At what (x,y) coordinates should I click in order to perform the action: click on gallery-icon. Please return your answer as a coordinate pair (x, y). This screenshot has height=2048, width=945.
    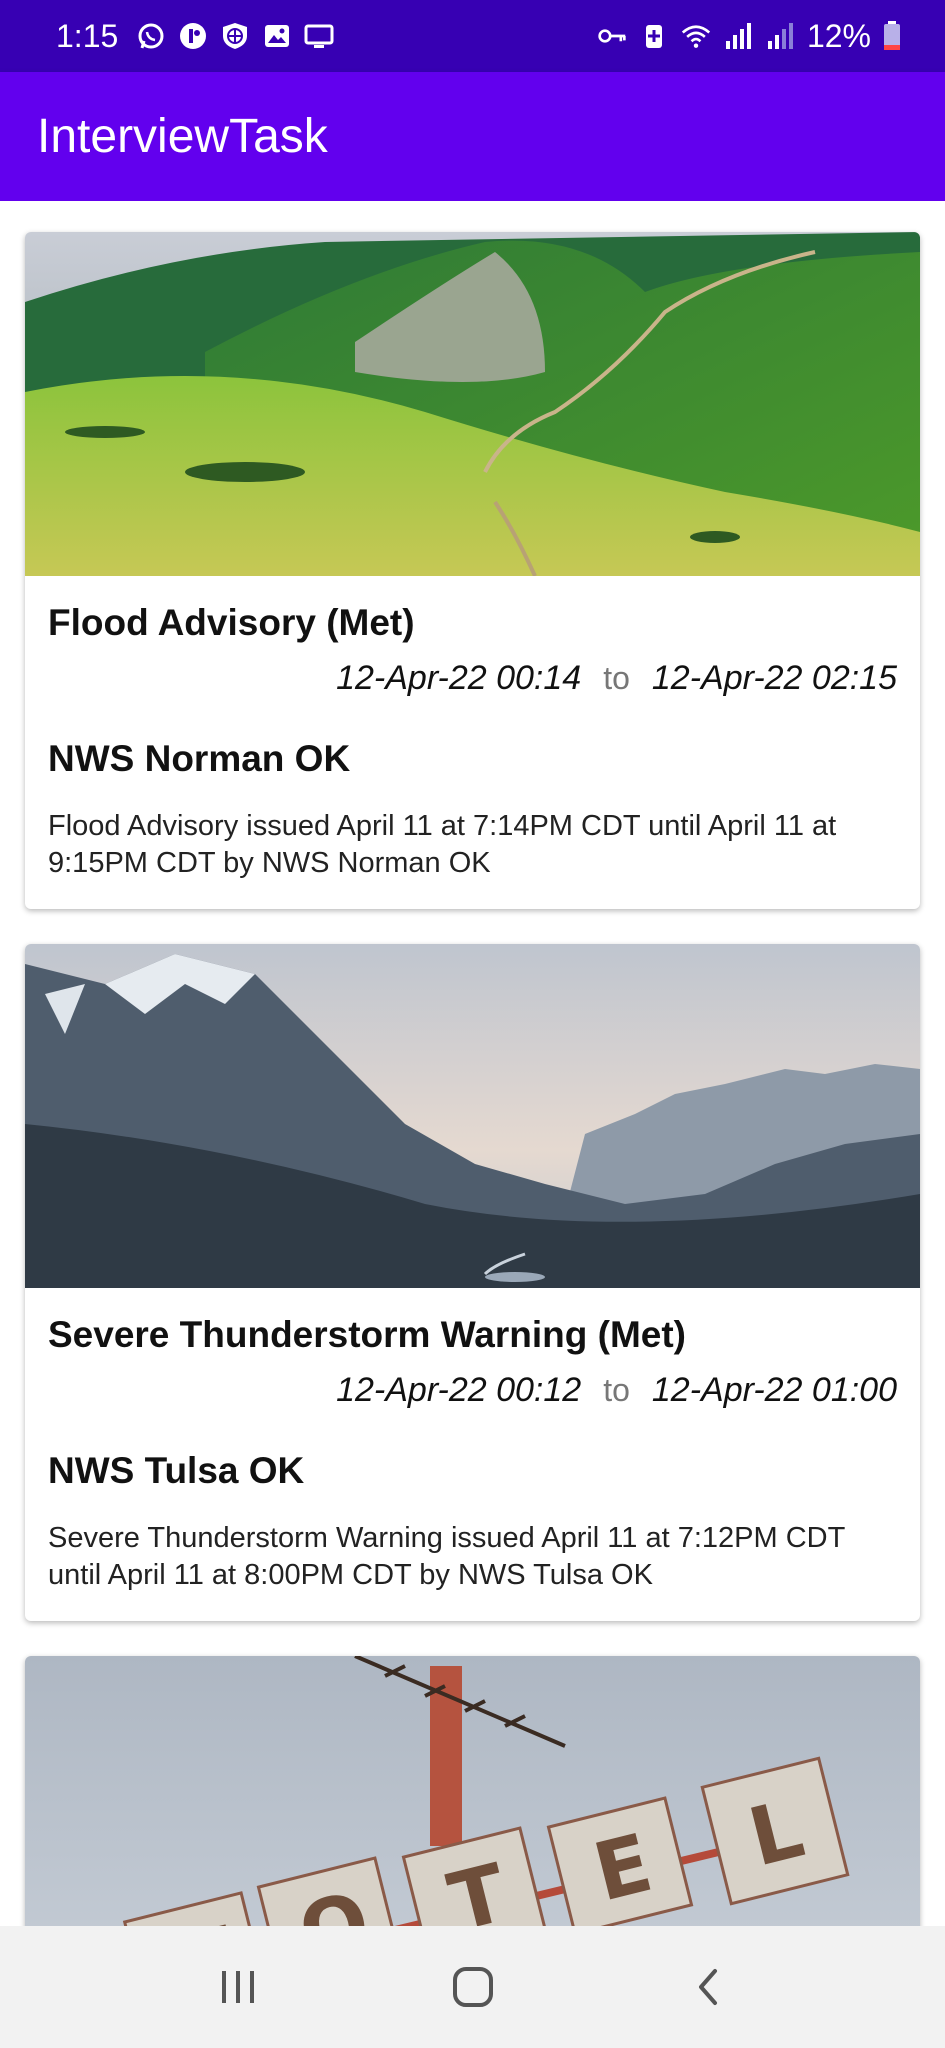
    Looking at the image, I should click on (277, 36).